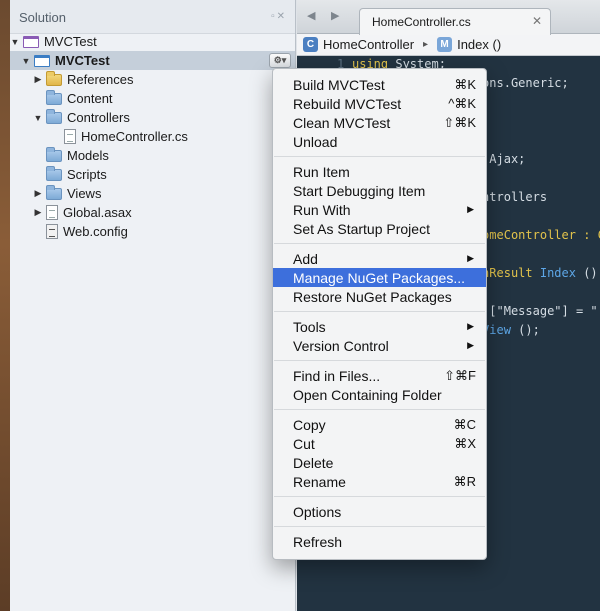  Describe the element at coordinates (313, 462) in the screenshot. I see `menu-item-label: Delete` at that location.